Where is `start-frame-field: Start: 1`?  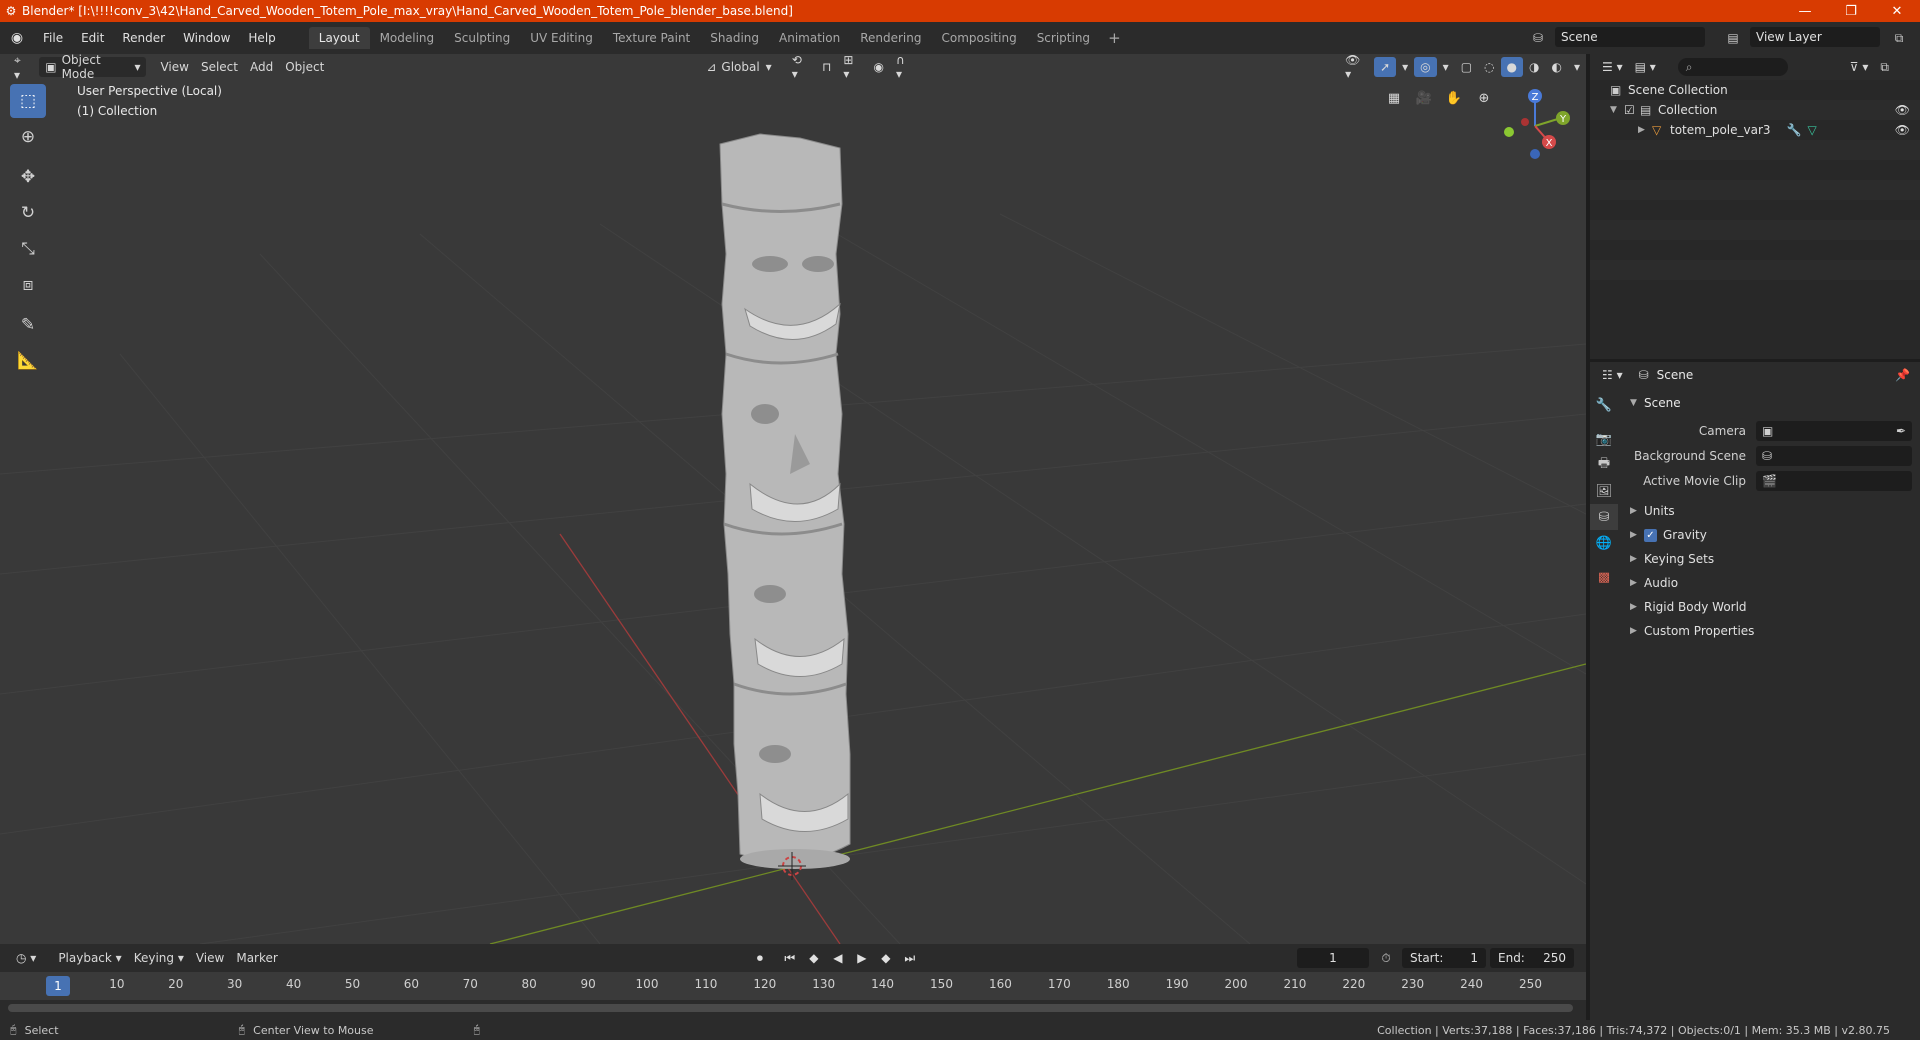 start-frame-field: Start: 1 is located at coordinates (1444, 958).